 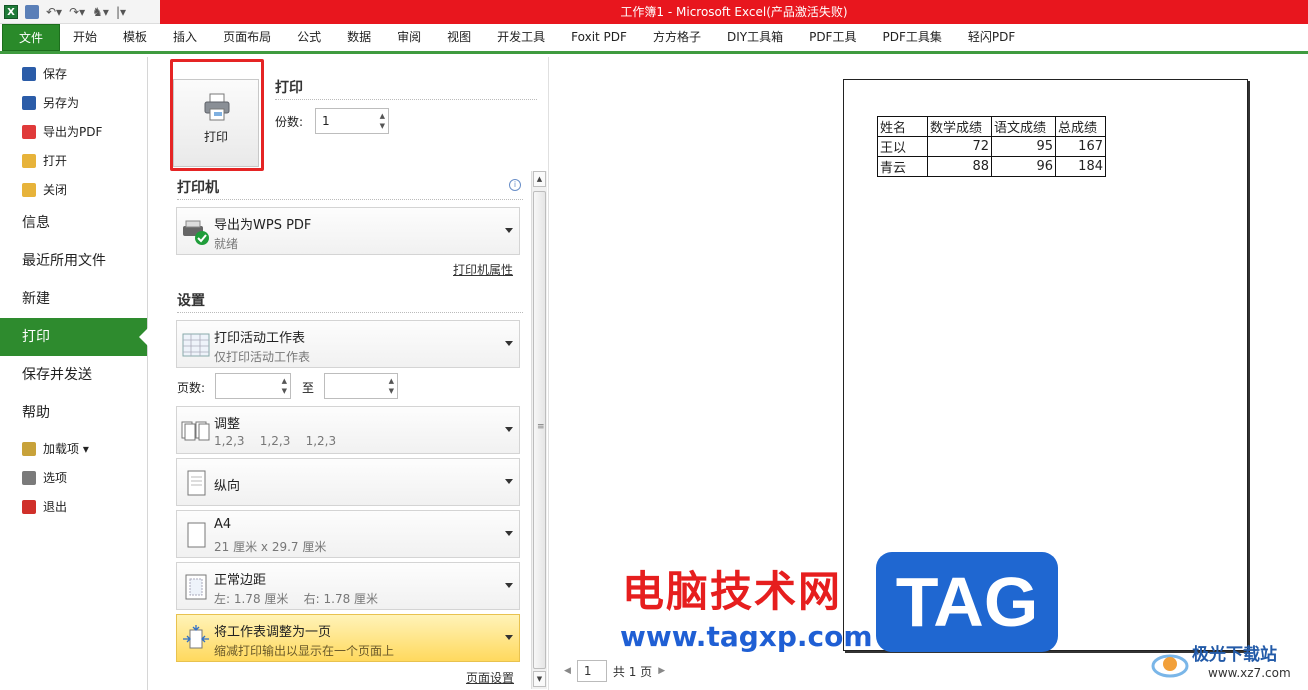 What do you see at coordinates (521, 37) in the screenshot?
I see `ribbon-tab: 开发工具` at bounding box center [521, 37].